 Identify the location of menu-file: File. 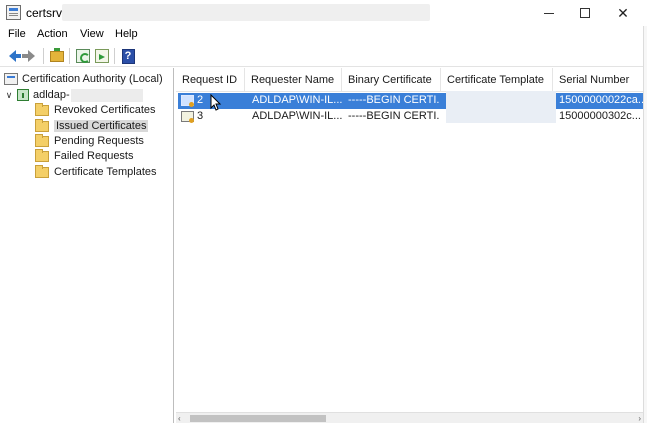
(17, 34).